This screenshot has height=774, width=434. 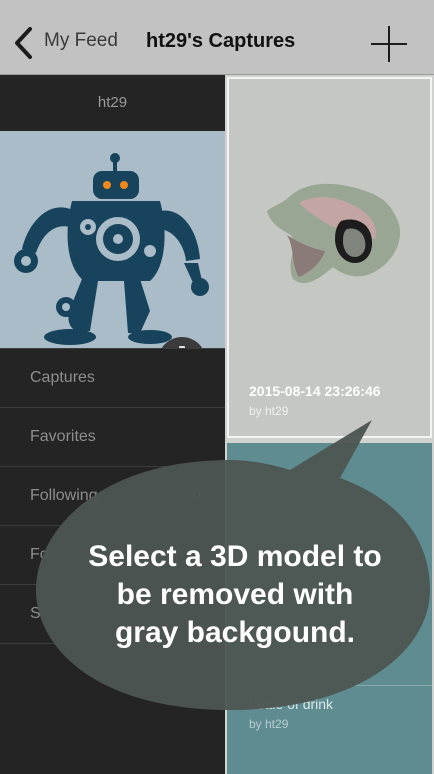 I want to click on navigation-bar: My Feed ht29's Captures, so click(x=217, y=37).